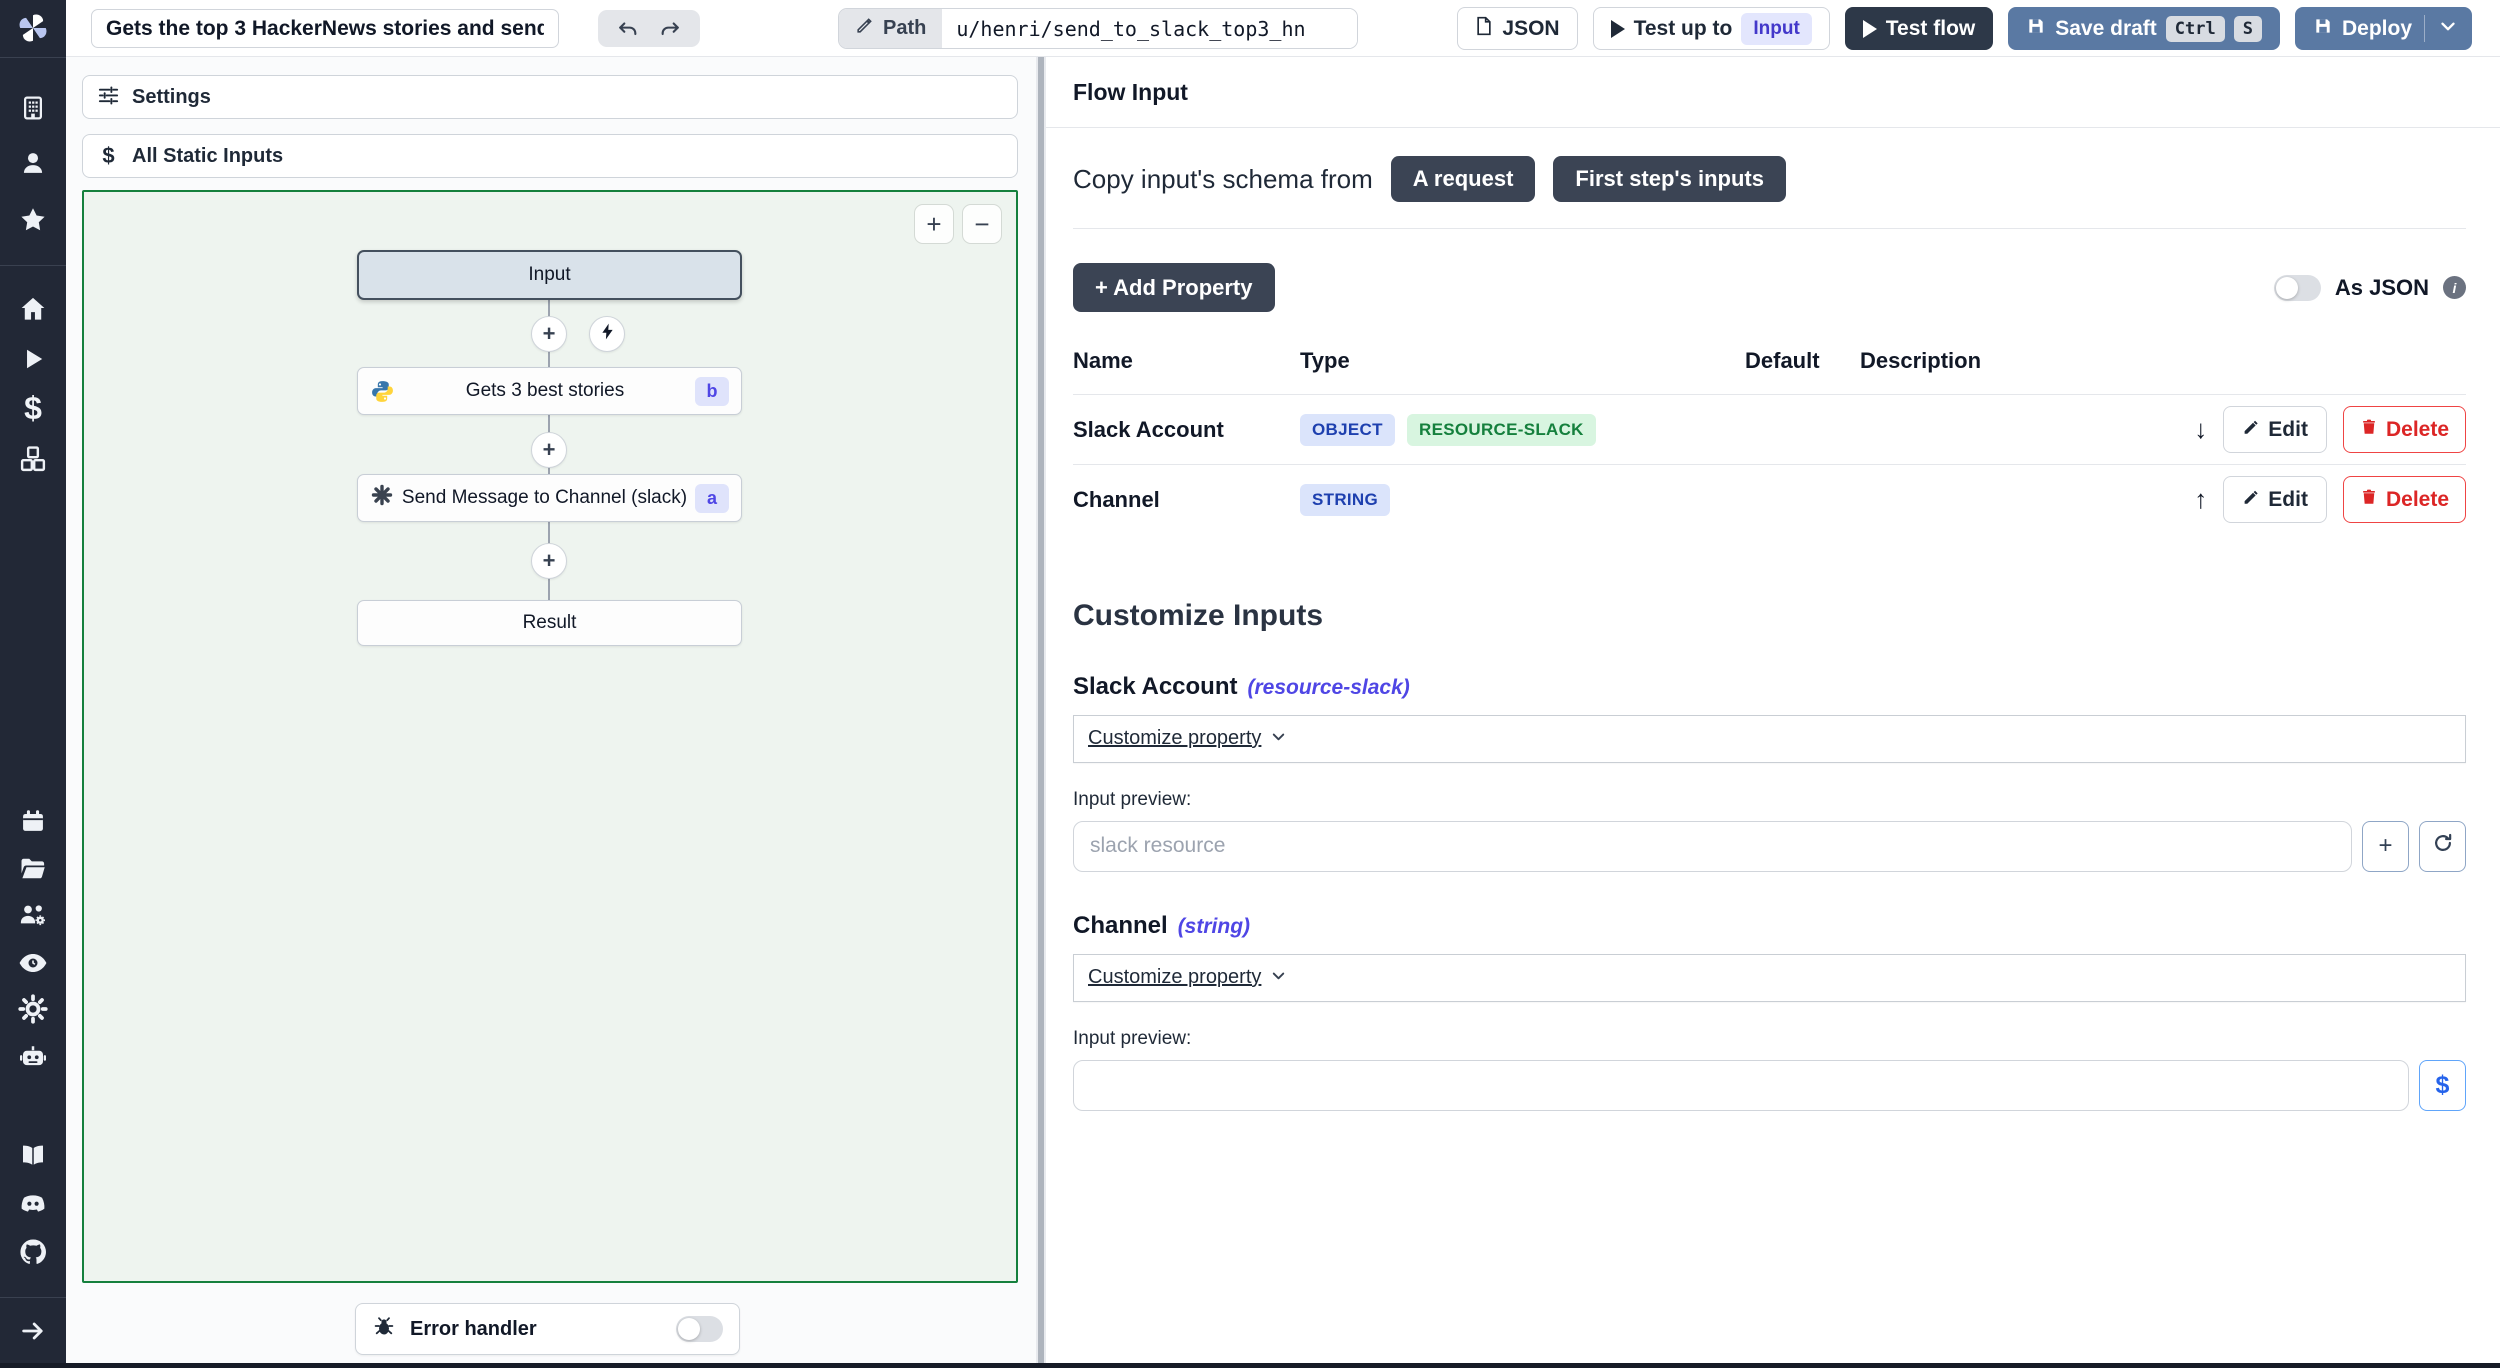 The width and height of the screenshot is (2500, 1368). Describe the element at coordinates (33, 821) in the screenshot. I see `schedules-calendar-icon` at that location.